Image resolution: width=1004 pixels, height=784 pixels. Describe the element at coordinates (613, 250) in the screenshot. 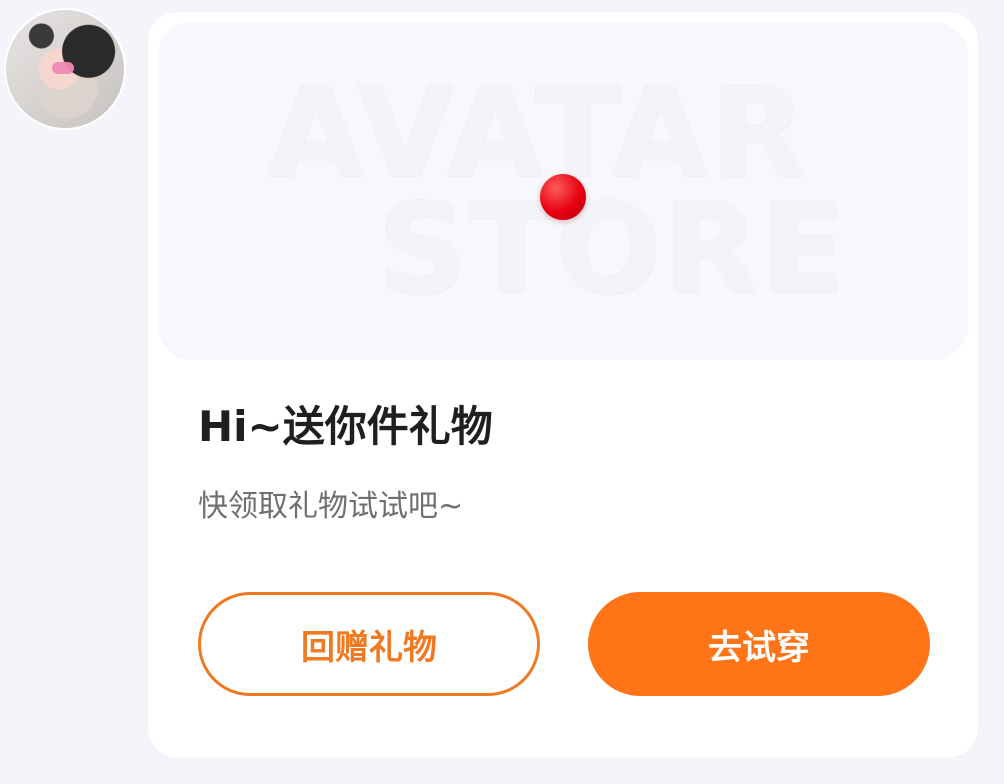

I see `hero-word-store: STORE` at that location.